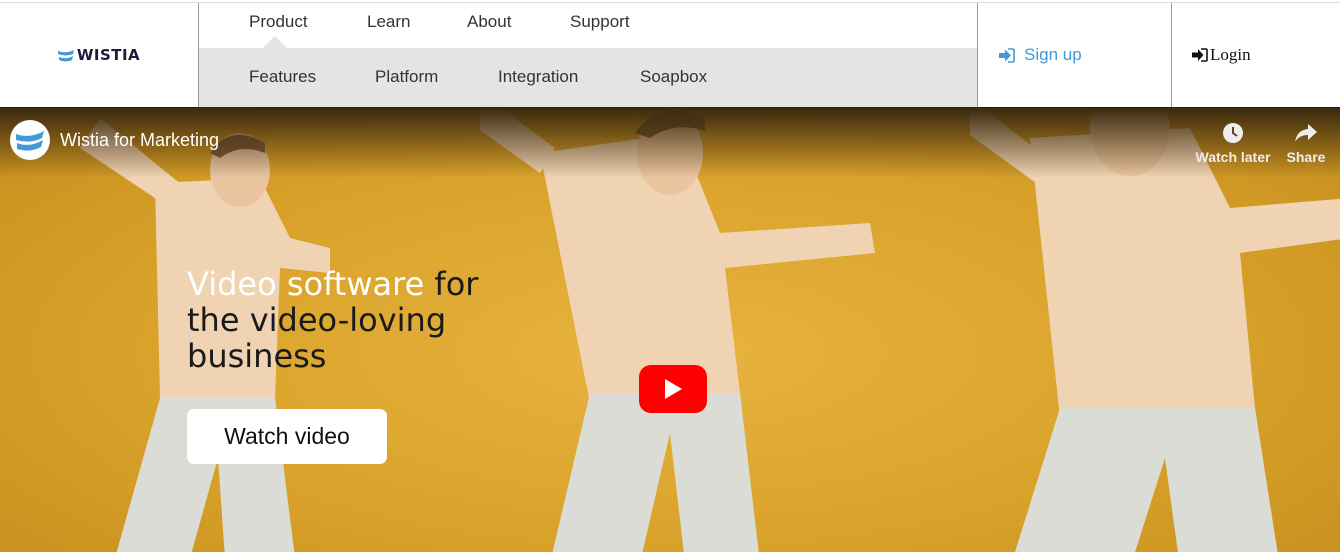  I want to click on share-arrow-icon, so click(1306, 133).